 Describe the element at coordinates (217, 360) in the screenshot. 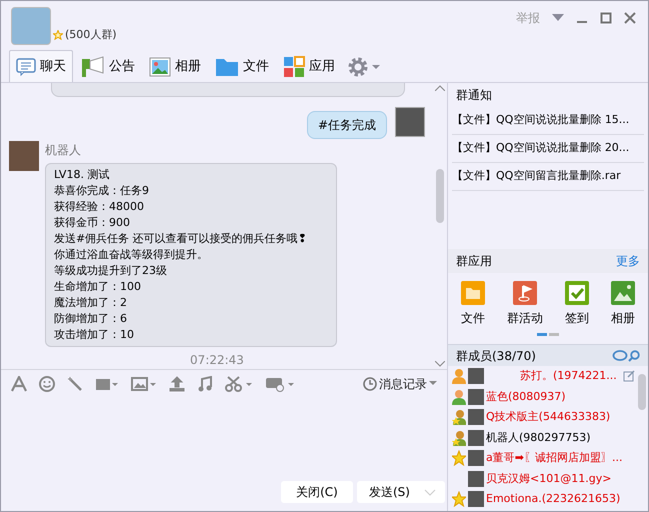

I see `timestamp: 07:22:43` at that location.